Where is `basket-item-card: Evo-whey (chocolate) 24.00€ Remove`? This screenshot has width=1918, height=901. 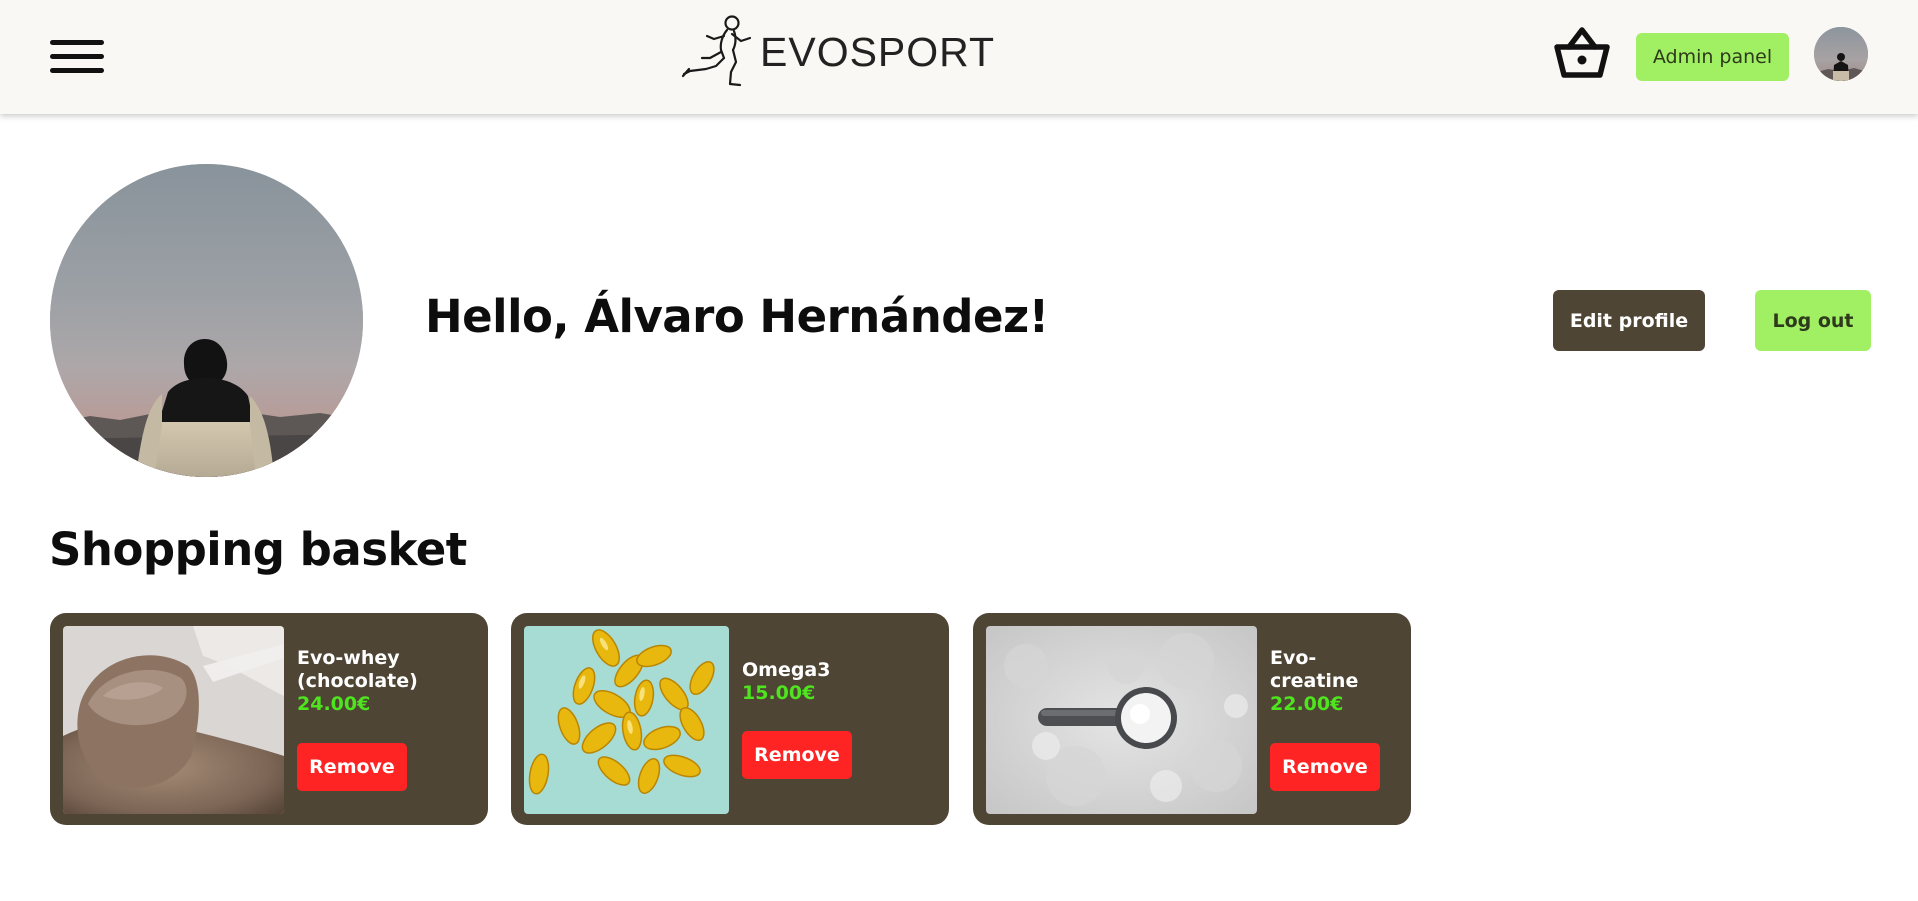 basket-item-card: Evo-whey (chocolate) 24.00€ Remove is located at coordinates (269, 719).